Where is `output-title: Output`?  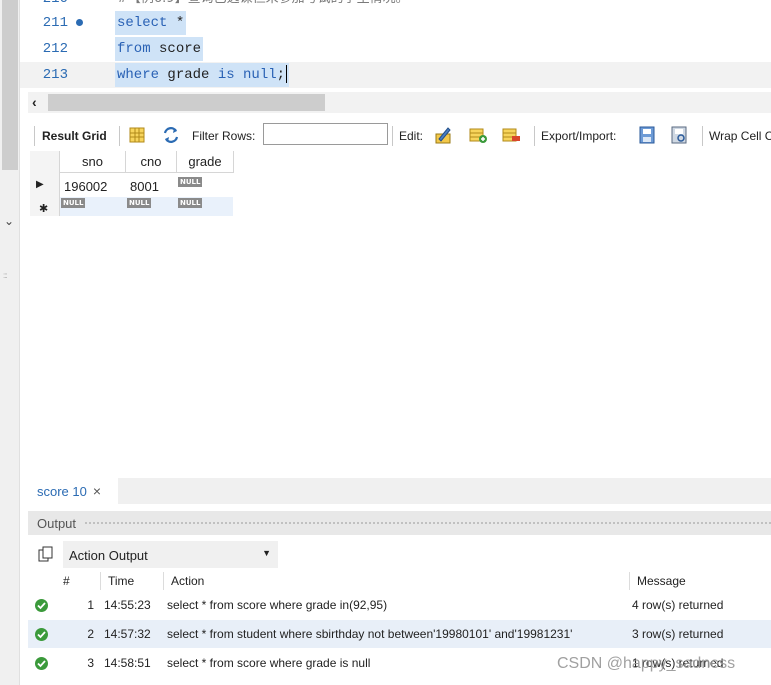 output-title: Output is located at coordinates (57, 523).